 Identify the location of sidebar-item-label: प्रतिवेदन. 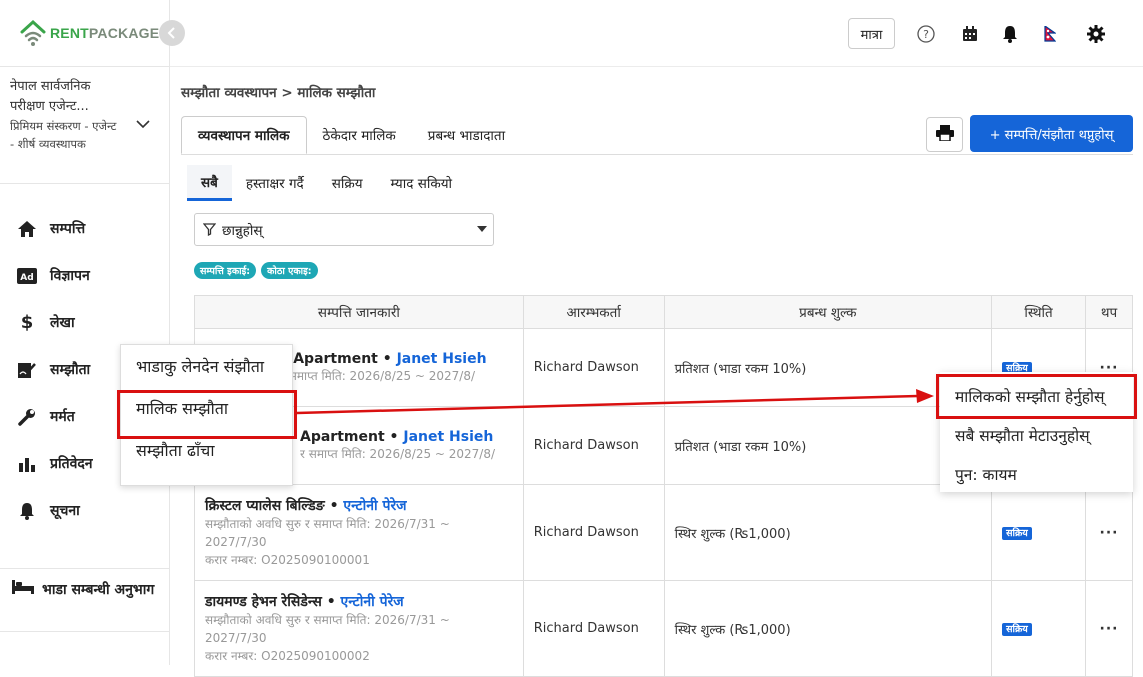
(71, 464).